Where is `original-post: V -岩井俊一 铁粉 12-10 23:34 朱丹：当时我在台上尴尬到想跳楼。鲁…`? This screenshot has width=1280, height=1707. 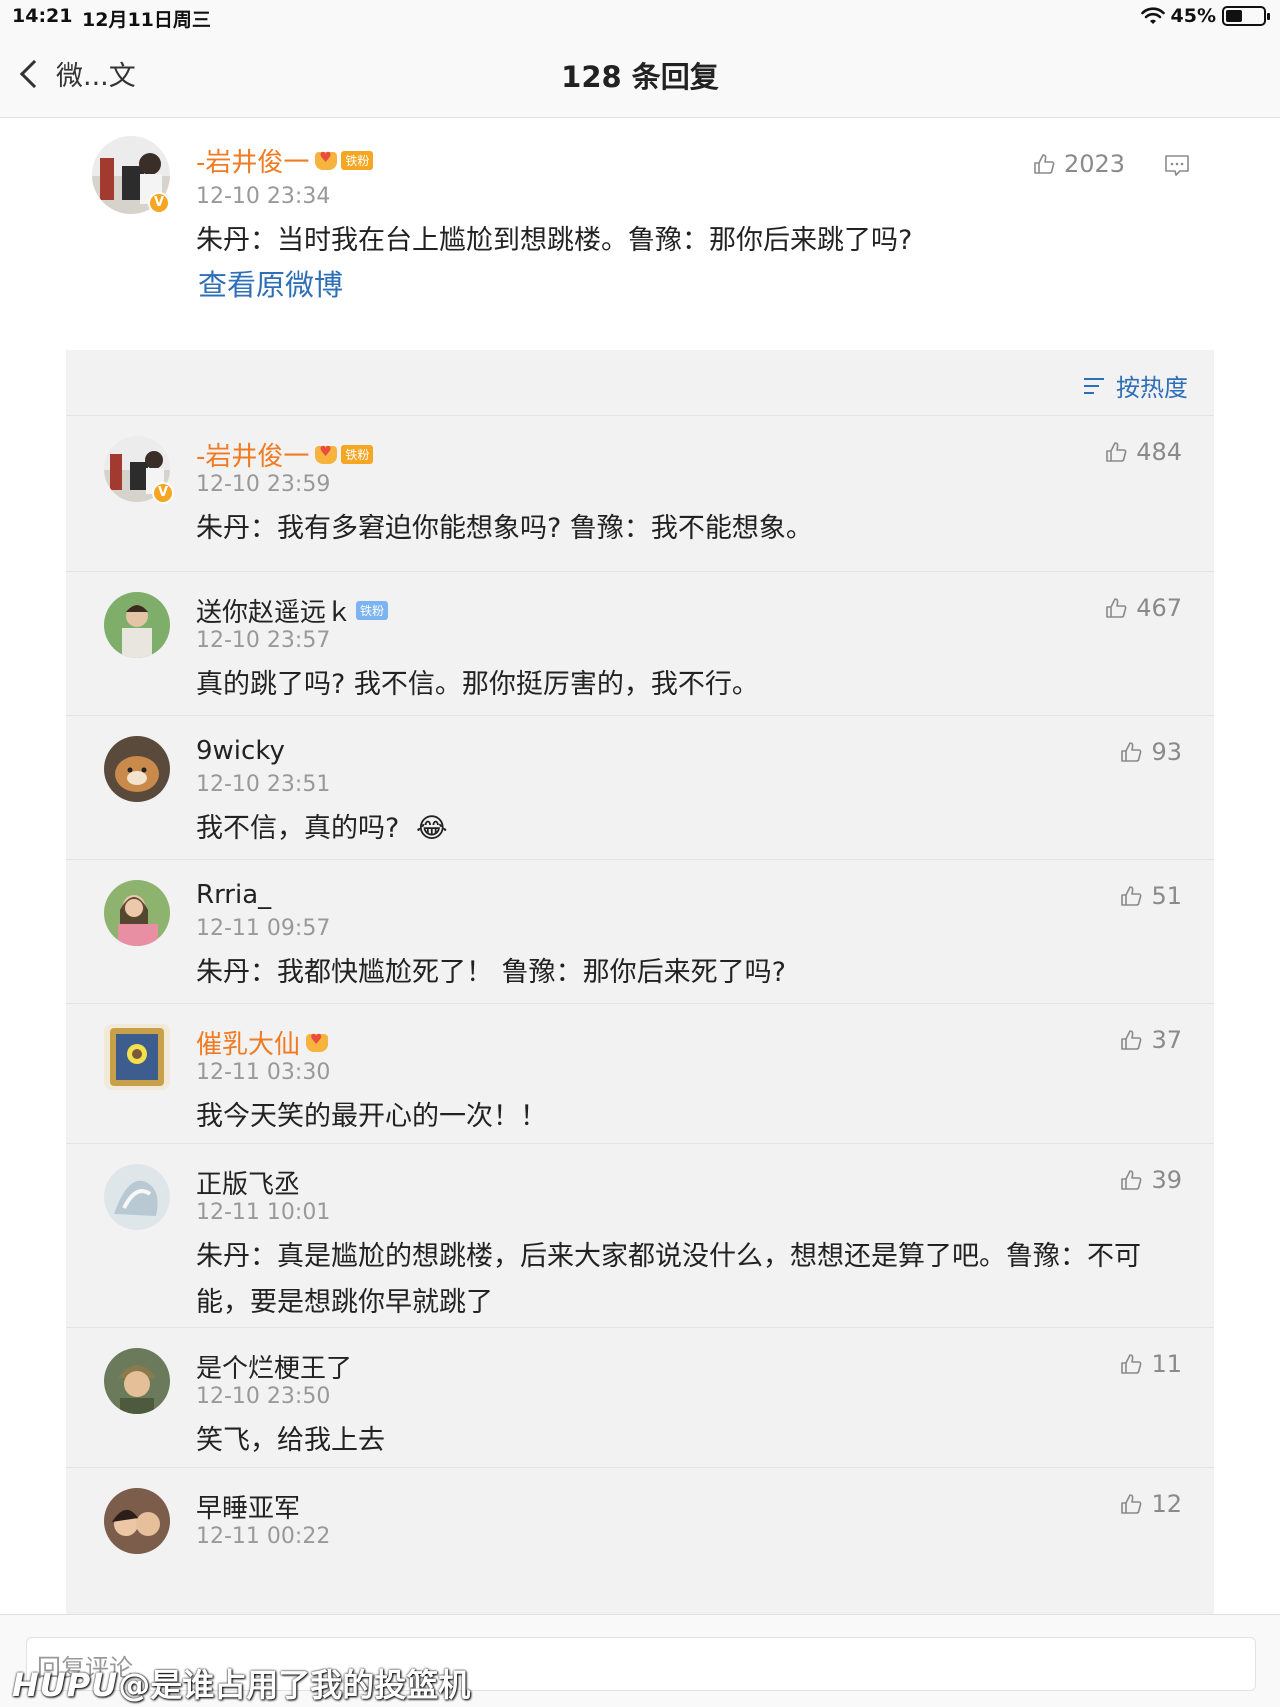 original-post: V -岩井俊一 铁粉 12-10 23:34 朱丹：当时我在台上尴尬到想跳楼。鲁… is located at coordinates (640, 234).